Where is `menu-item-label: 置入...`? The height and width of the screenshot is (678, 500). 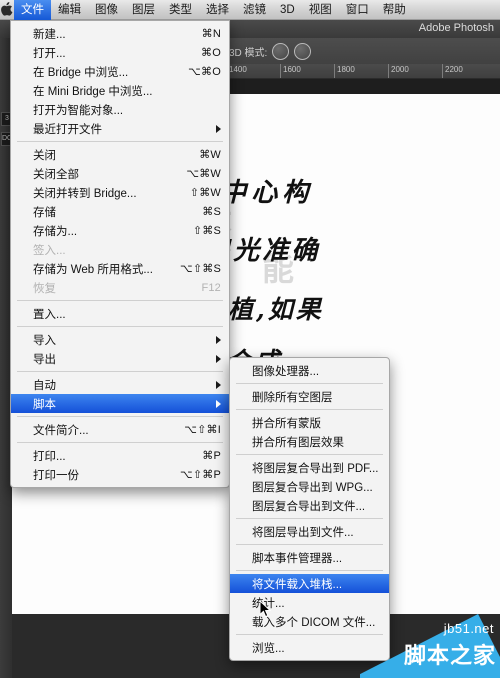 menu-item-label: 置入... is located at coordinates (49, 314).